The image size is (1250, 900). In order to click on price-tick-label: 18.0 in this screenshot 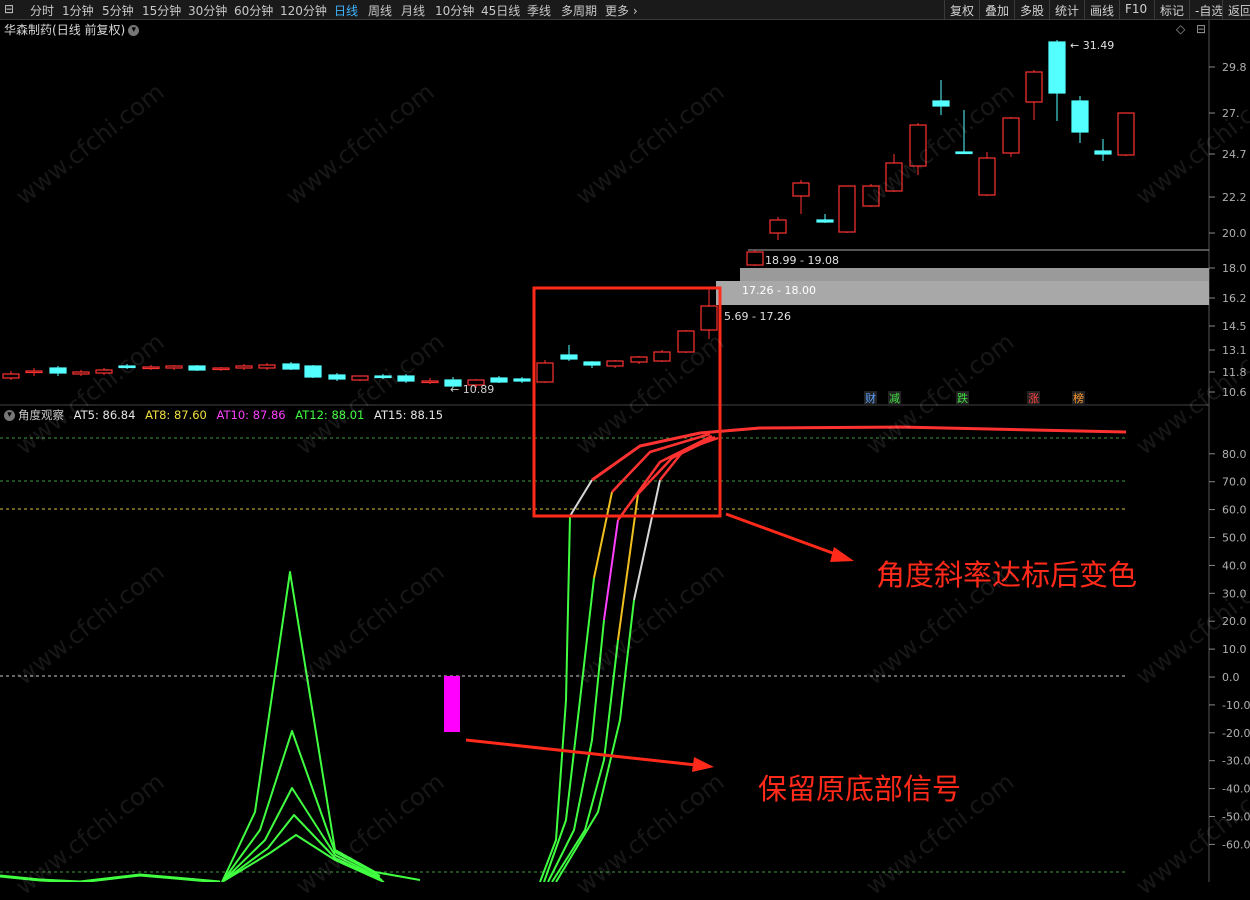, I will do `click(1234, 268)`.